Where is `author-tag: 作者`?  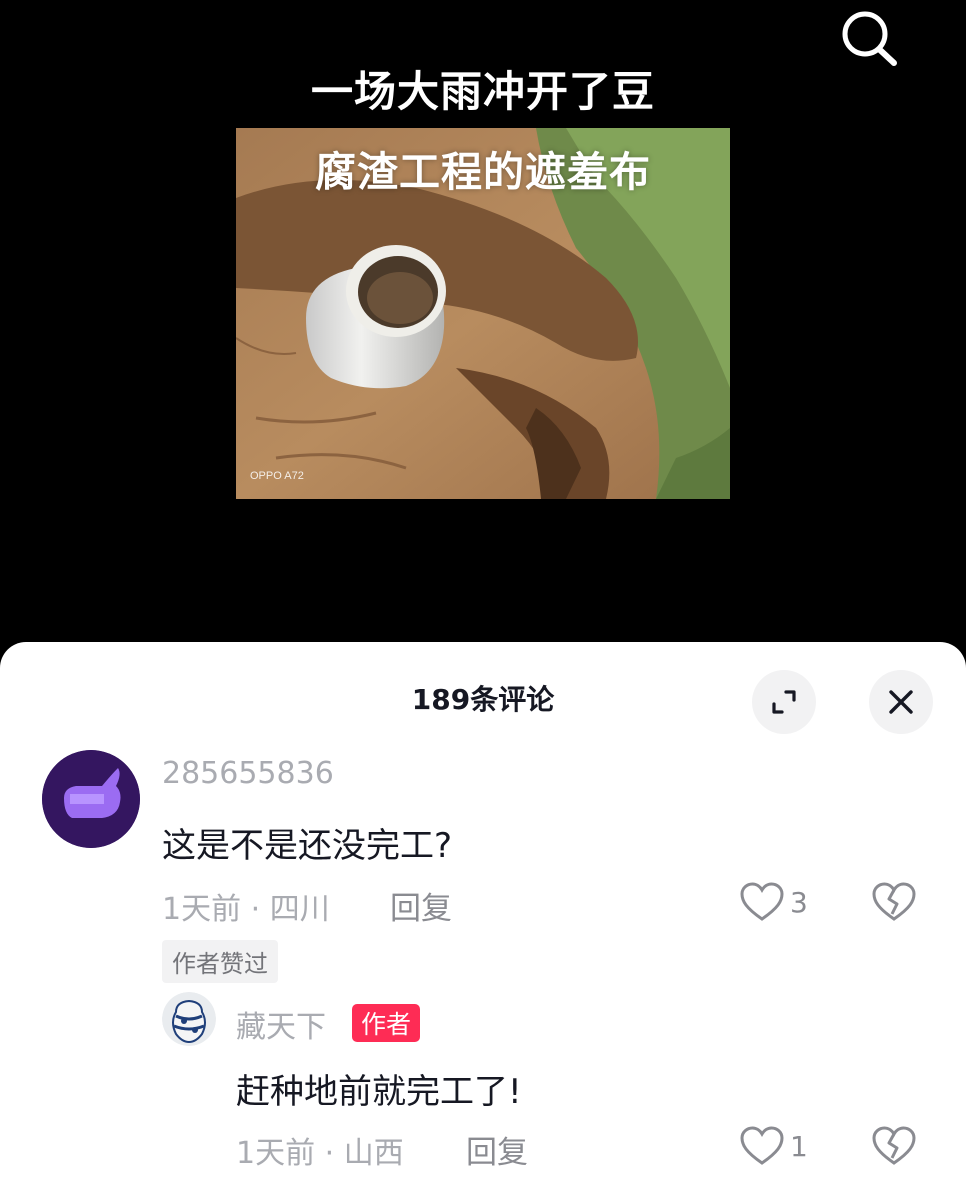
author-tag: 作者 is located at coordinates (386, 1023).